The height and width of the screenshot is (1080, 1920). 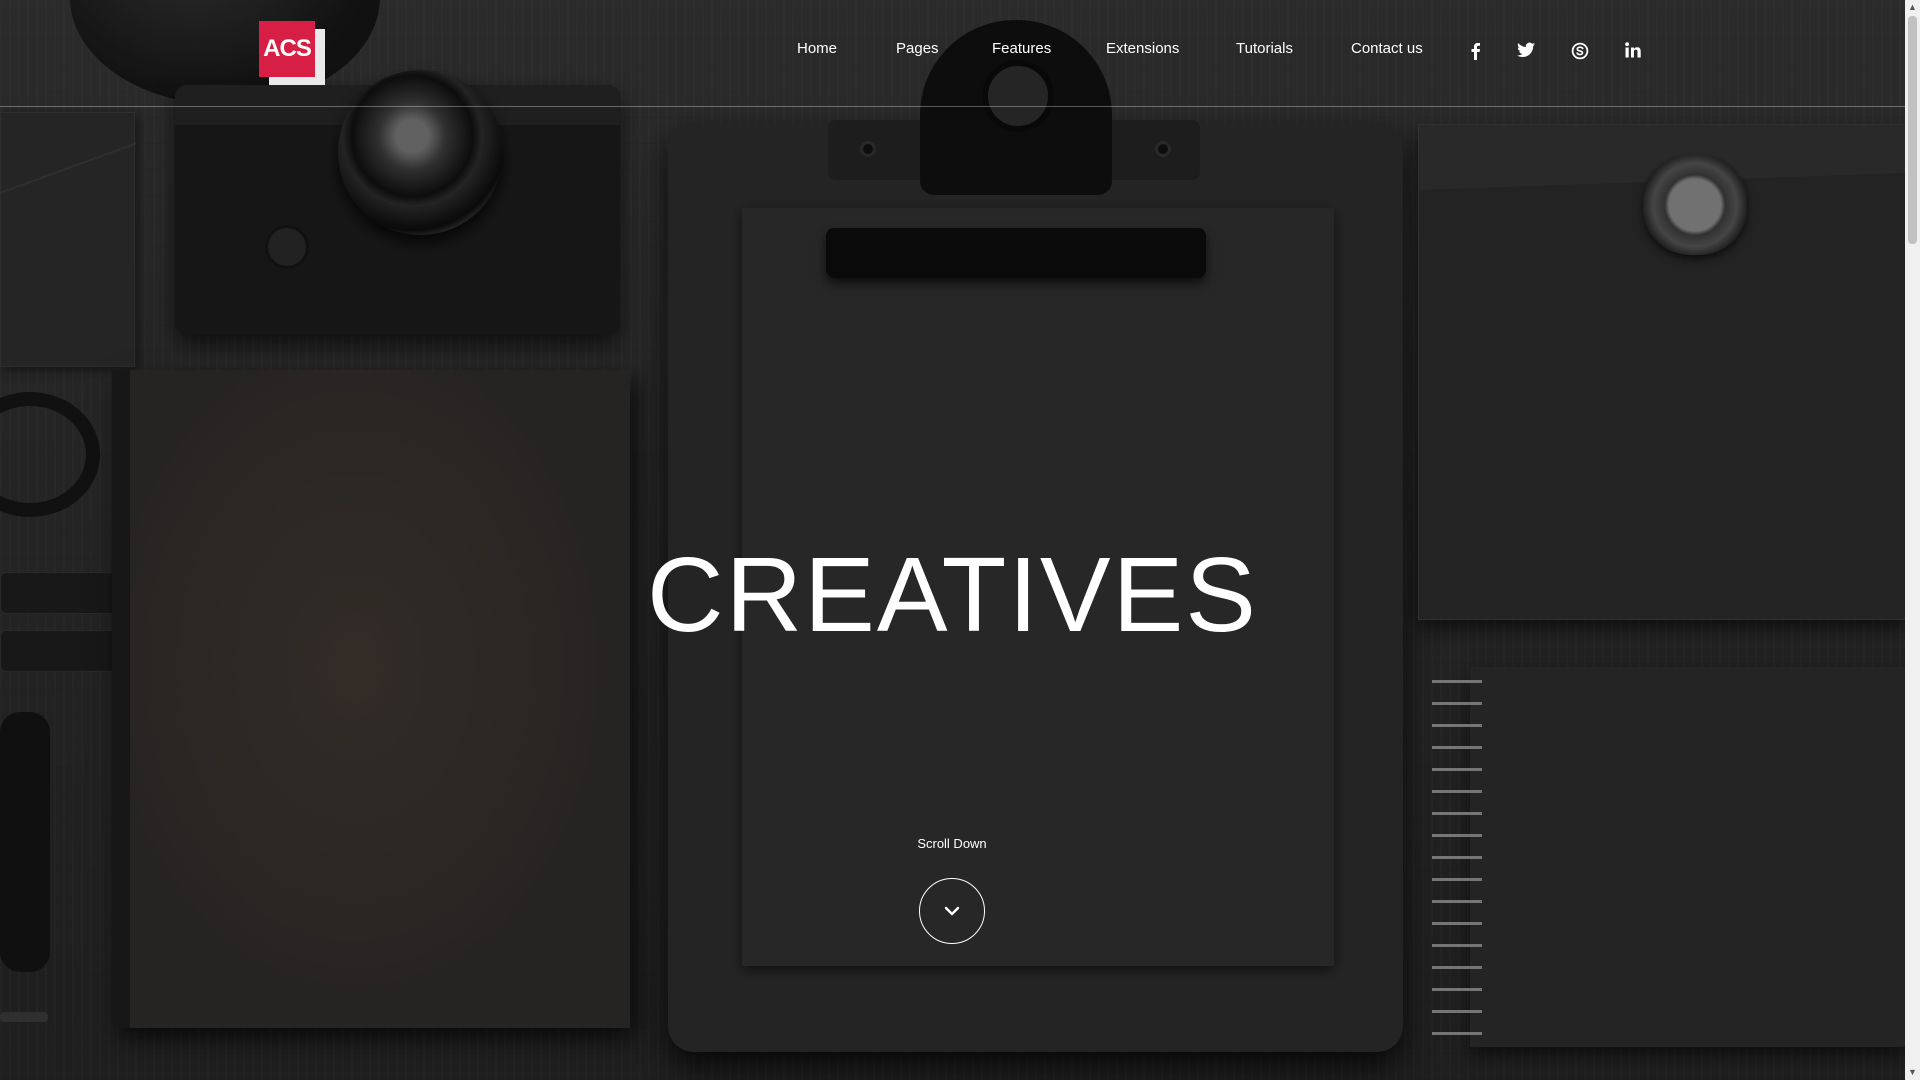 What do you see at coordinates (952, 595) in the screenshot?
I see `hero-title: CREATIVES` at bounding box center [952, 595].